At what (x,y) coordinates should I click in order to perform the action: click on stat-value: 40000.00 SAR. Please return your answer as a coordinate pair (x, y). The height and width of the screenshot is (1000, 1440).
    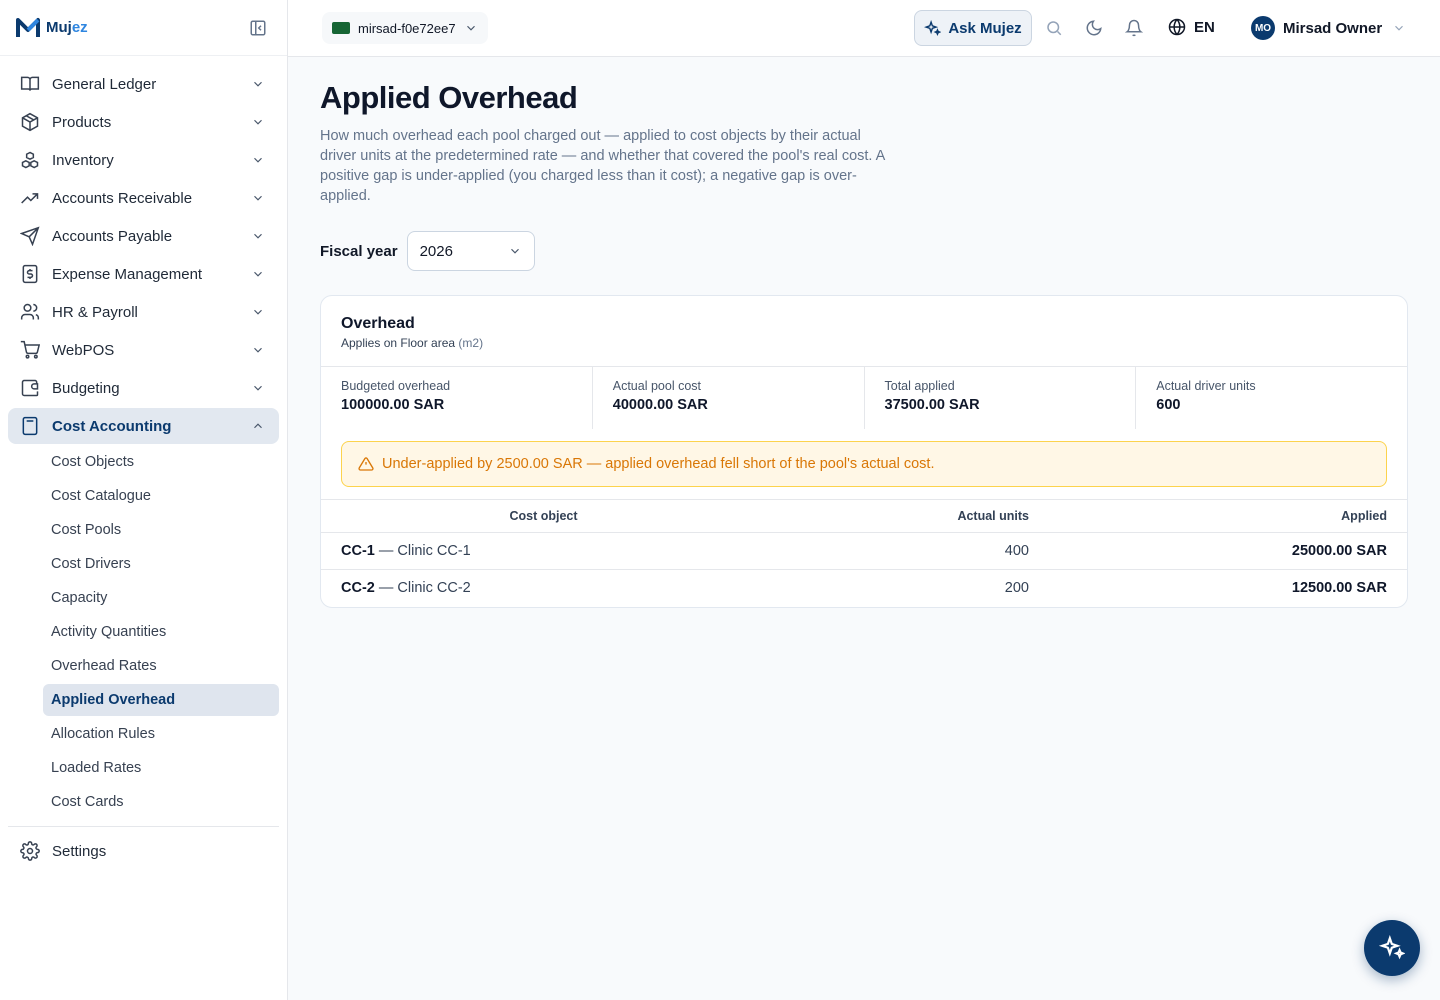
    Looking at the image, I should click on (660, 405).